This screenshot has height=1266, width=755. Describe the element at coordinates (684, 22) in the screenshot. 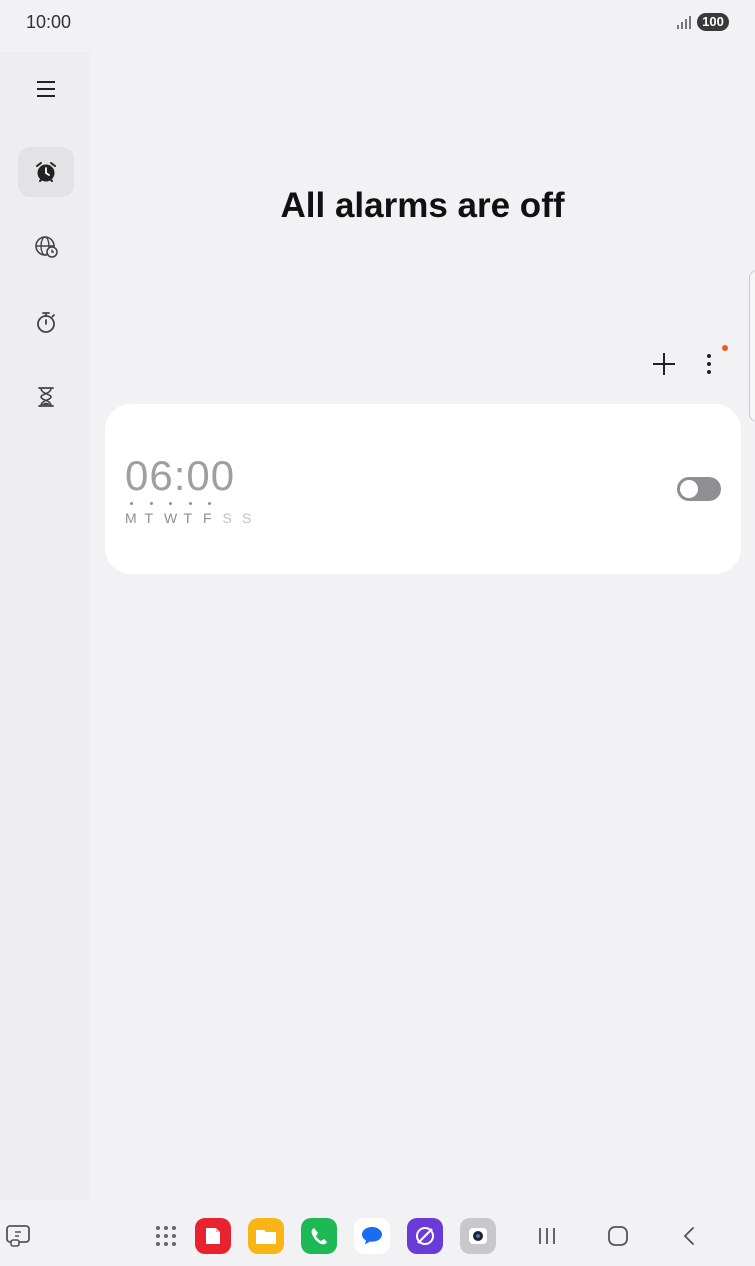

I see `signal-icon` at that location.